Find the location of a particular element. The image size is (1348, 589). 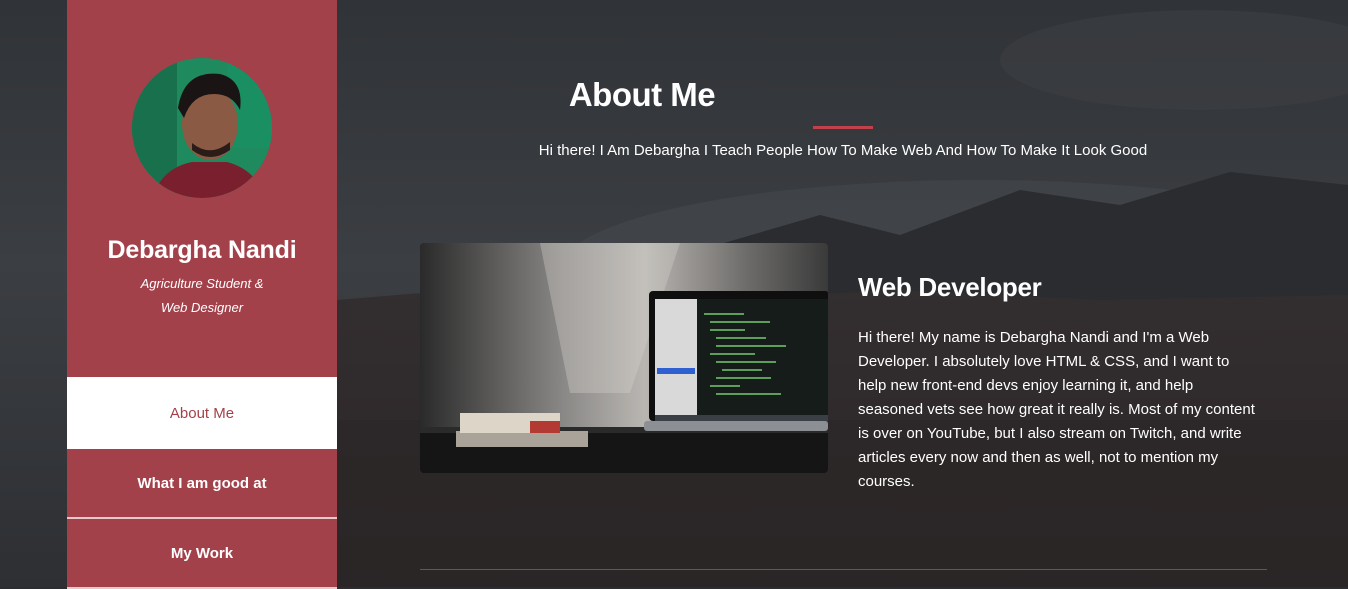

nav-item-what-i-am-good-at: What I am good at is located at coordinates (202, 484).